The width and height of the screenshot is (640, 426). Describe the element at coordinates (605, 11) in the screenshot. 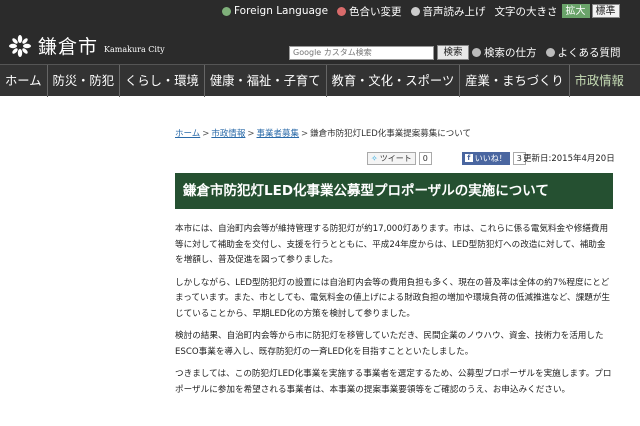

I see `font-size-normal-button: 標準` at that location.